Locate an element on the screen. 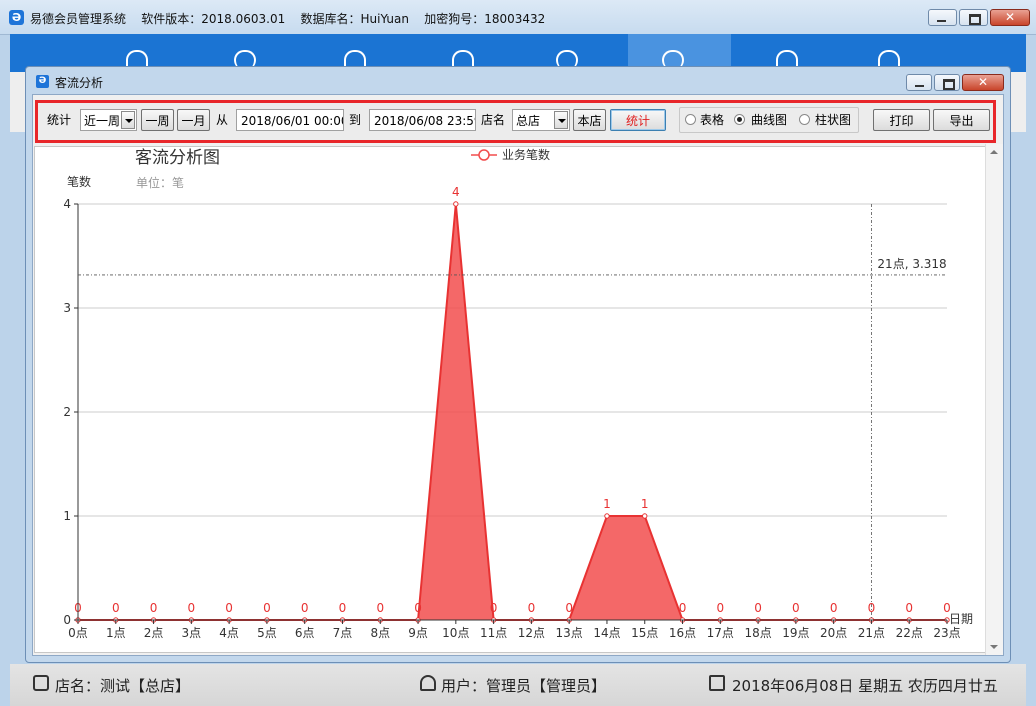  status-user: 用户：管理员【管理员】 is located at coordinates (524, 686).